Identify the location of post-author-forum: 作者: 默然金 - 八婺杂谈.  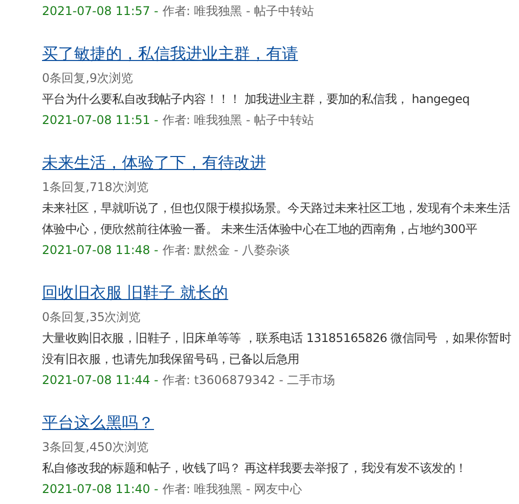
(226, 250).